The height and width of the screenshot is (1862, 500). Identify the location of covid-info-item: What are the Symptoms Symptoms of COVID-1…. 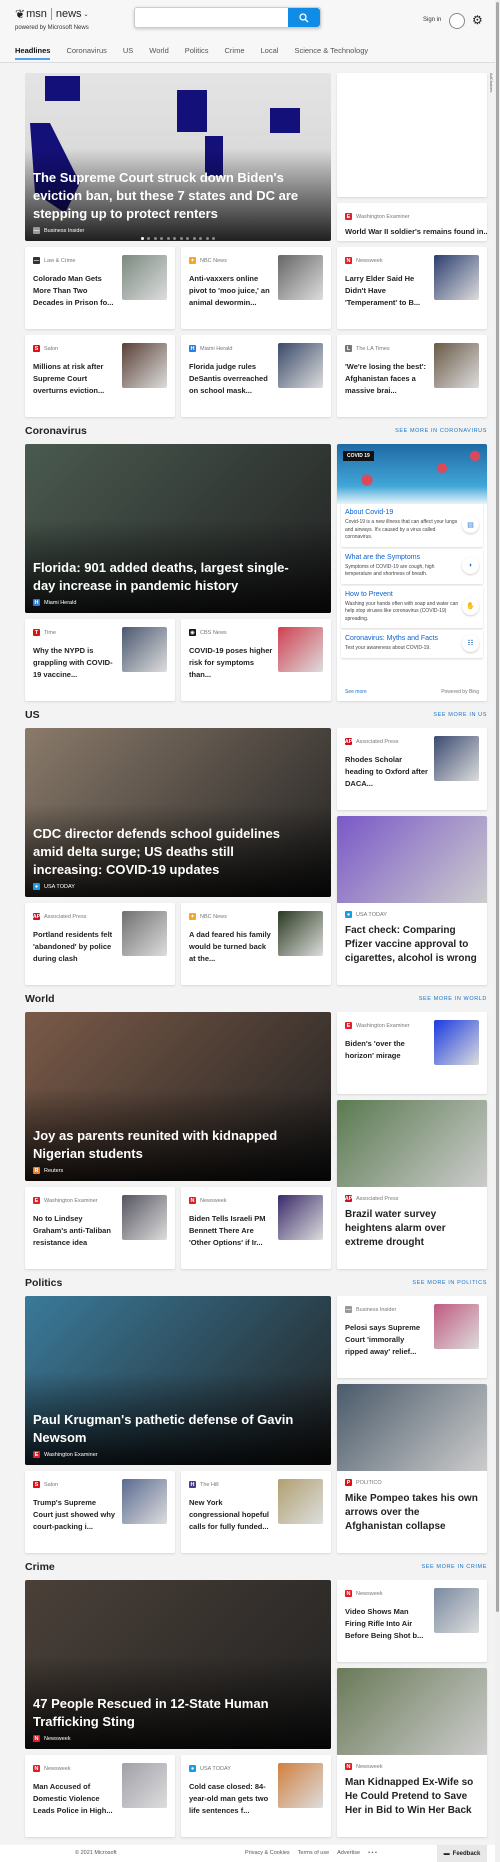
(412, 566).